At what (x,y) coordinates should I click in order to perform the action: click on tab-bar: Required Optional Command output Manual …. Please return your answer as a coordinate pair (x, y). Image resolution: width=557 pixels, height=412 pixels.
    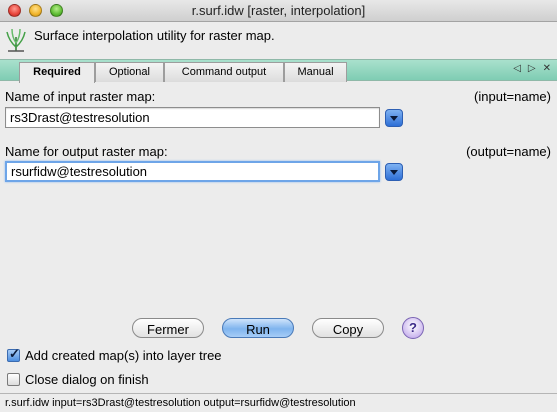
    Looking at the image, I should click on (278, 71).